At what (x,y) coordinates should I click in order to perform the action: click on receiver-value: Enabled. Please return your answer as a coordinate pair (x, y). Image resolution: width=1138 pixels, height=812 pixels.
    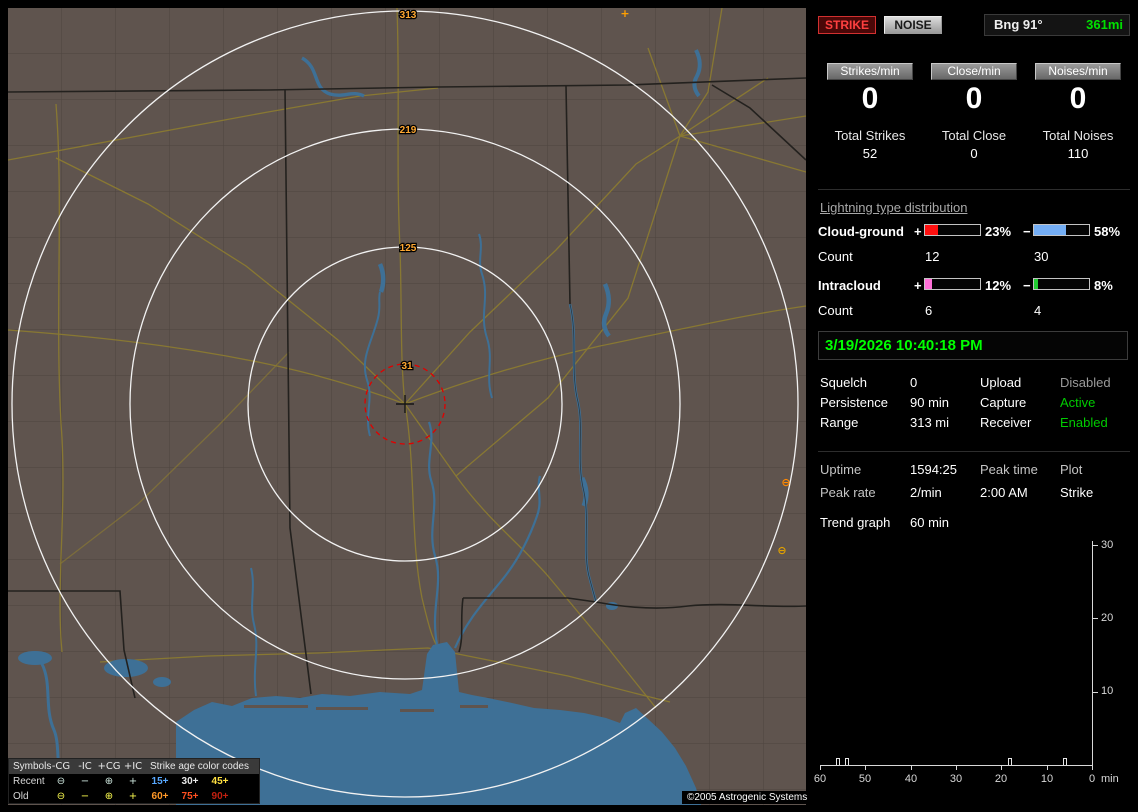
    Looking at the image, I should click on (1084, 422).